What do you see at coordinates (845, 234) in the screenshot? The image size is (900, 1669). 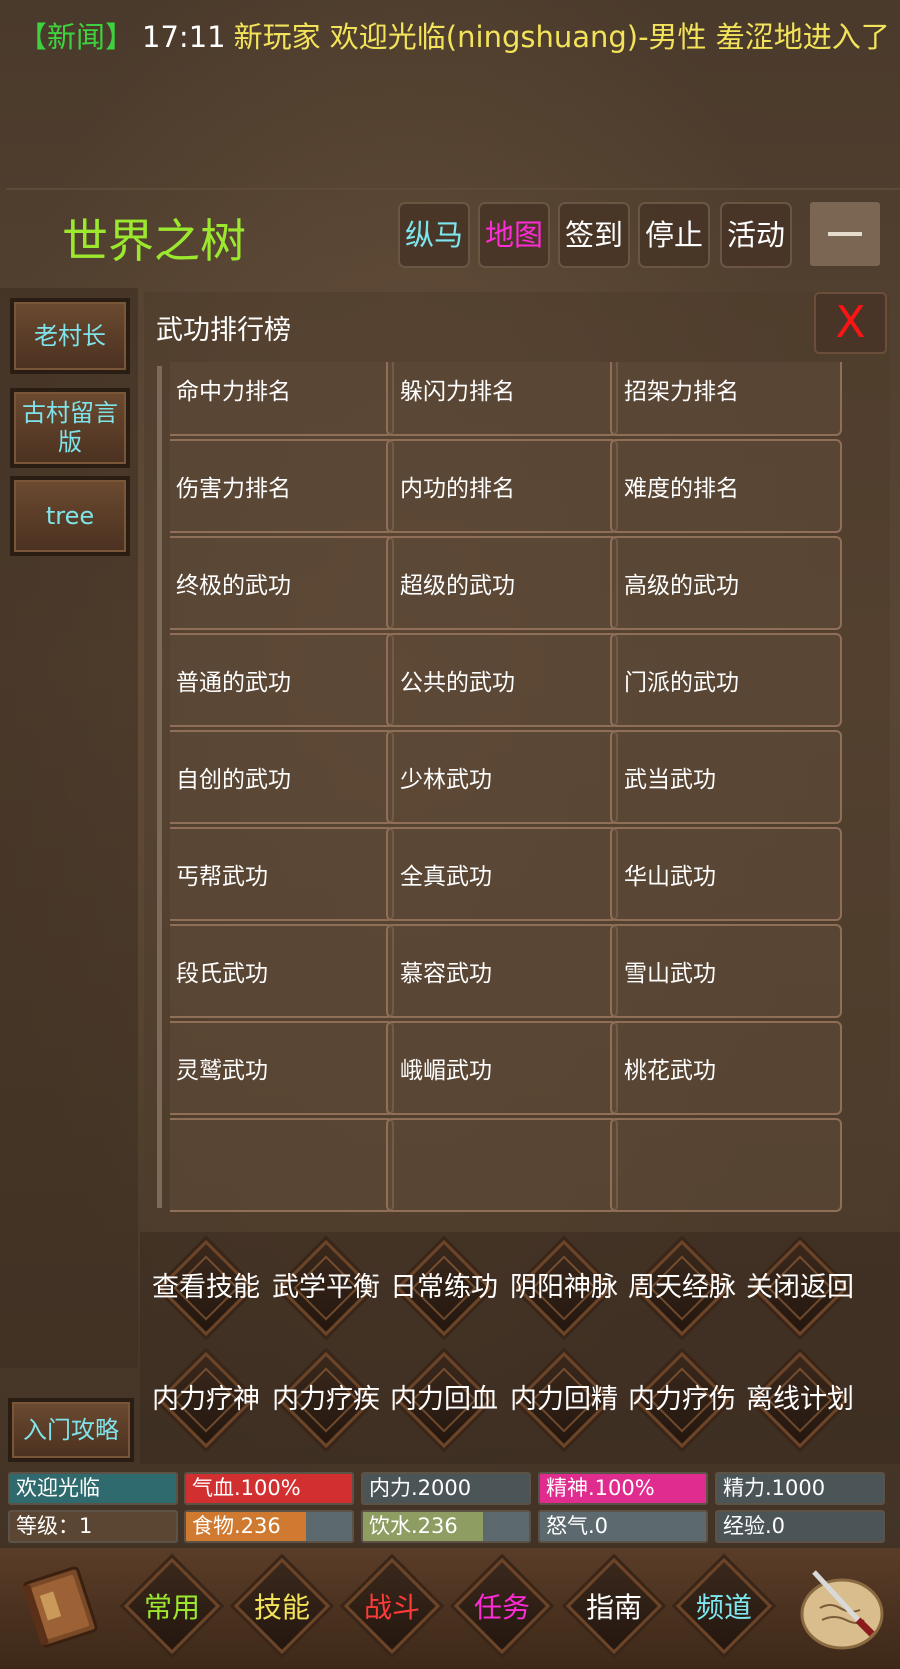 I see `minimize-button` at bounding box center [845, 234].